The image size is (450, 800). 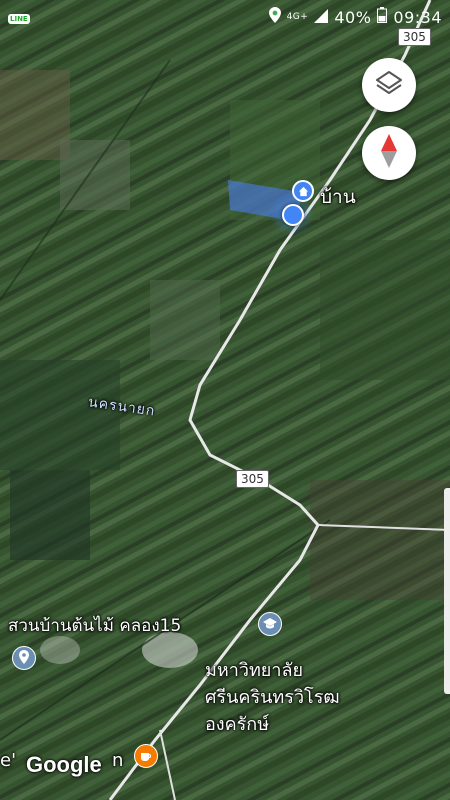 I want to click on poi-university-line1: มหาวิทยาลัย, so click(x=254, y=669).